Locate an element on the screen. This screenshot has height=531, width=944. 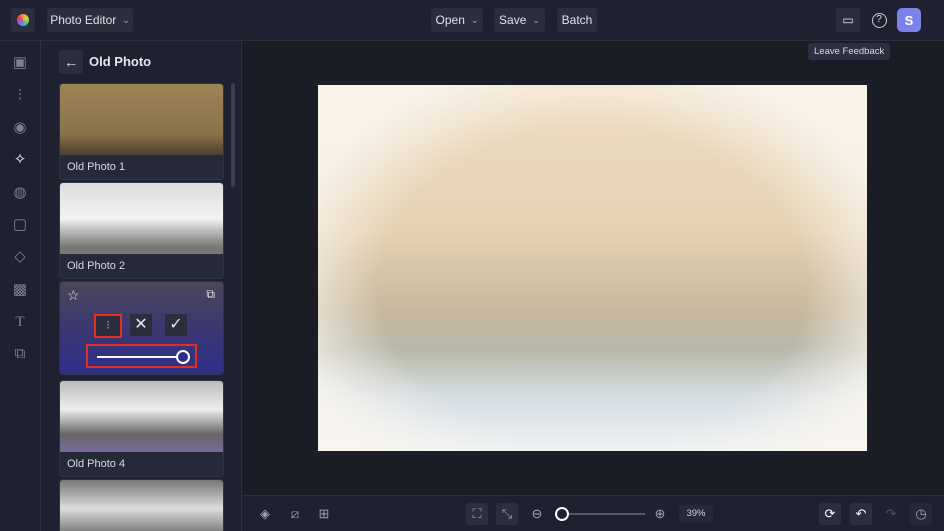
top-bar: Photo Editor ⌄ Open ⌄ Save ⌄ Batch ▭ ? S is located at coordinates (472, 20).